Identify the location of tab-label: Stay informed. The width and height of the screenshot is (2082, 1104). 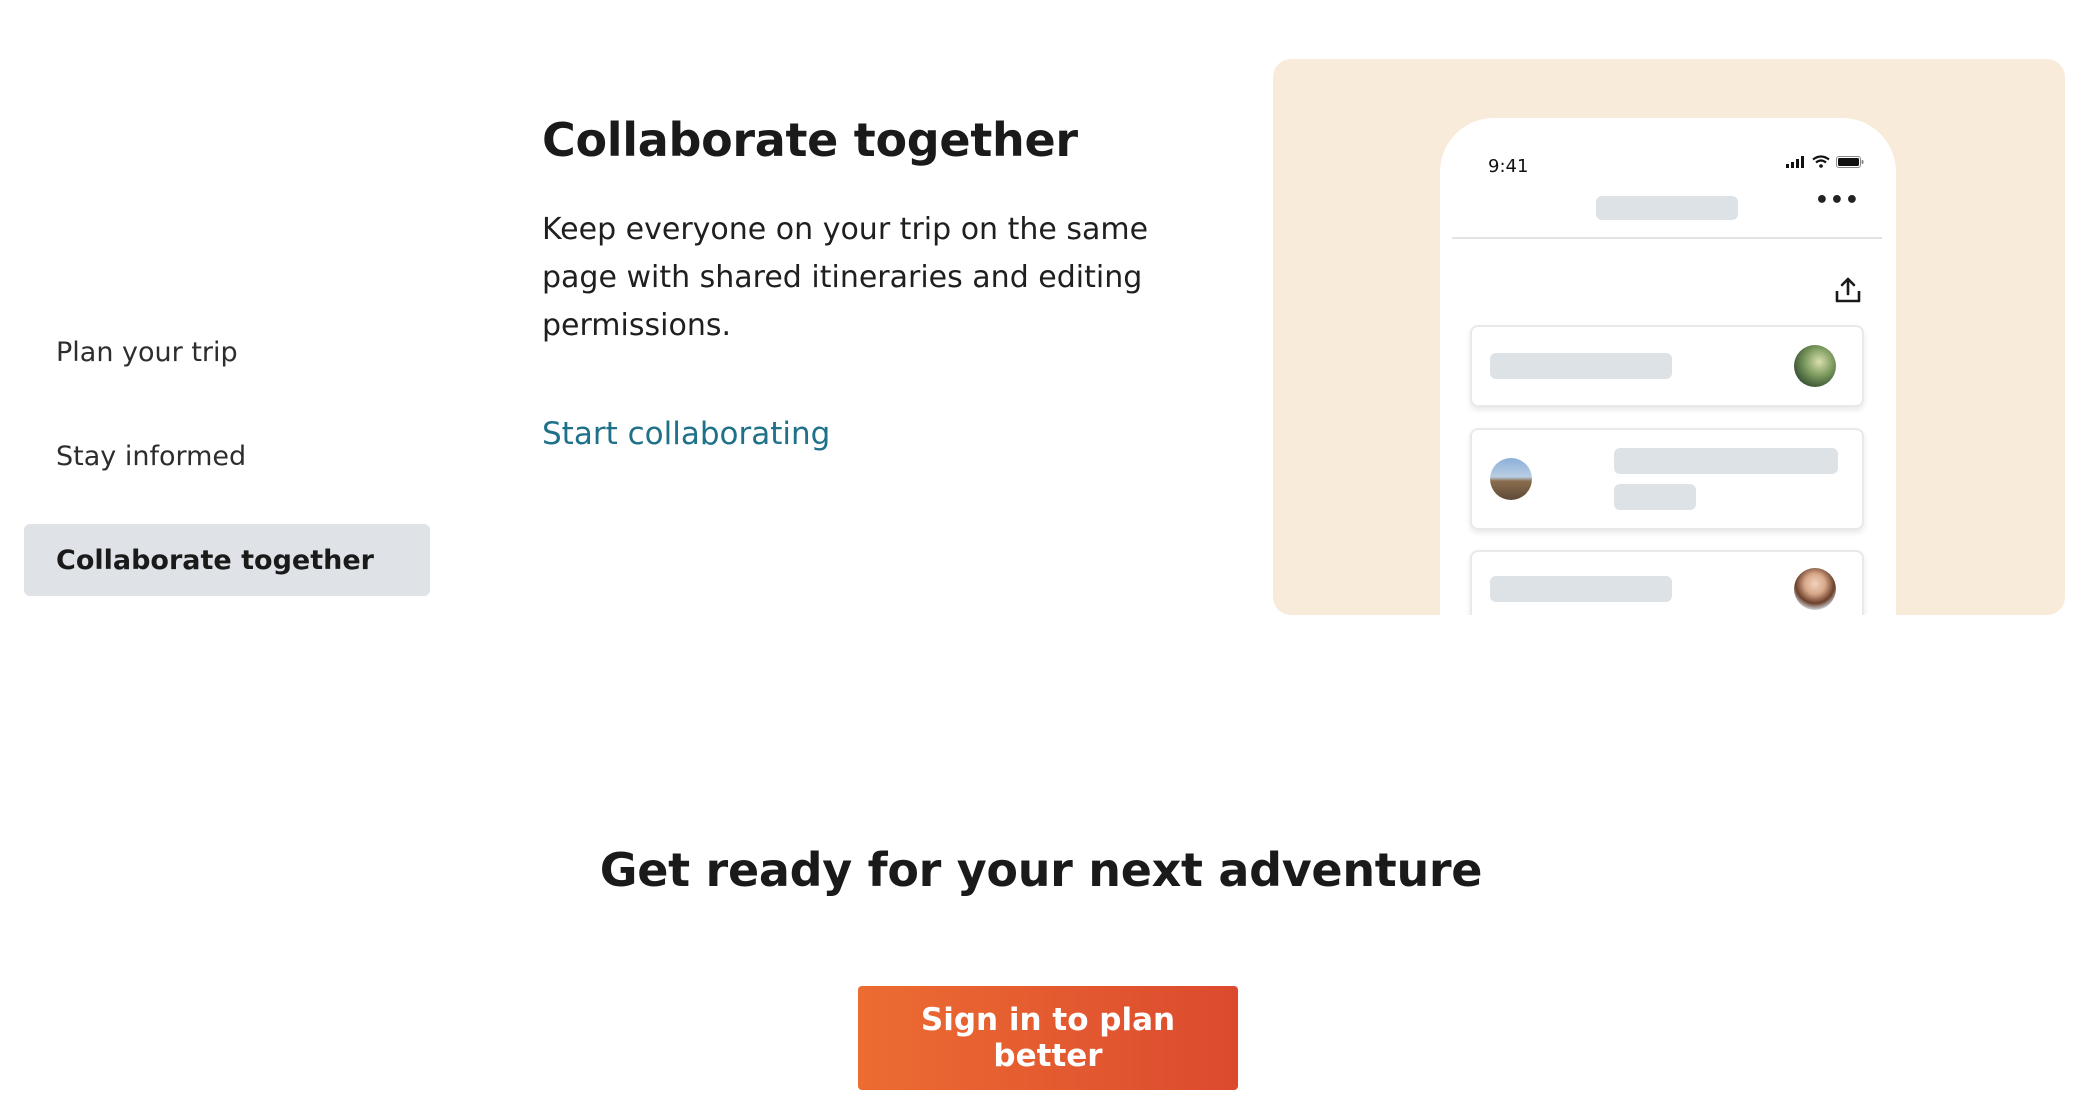
(151, 456).